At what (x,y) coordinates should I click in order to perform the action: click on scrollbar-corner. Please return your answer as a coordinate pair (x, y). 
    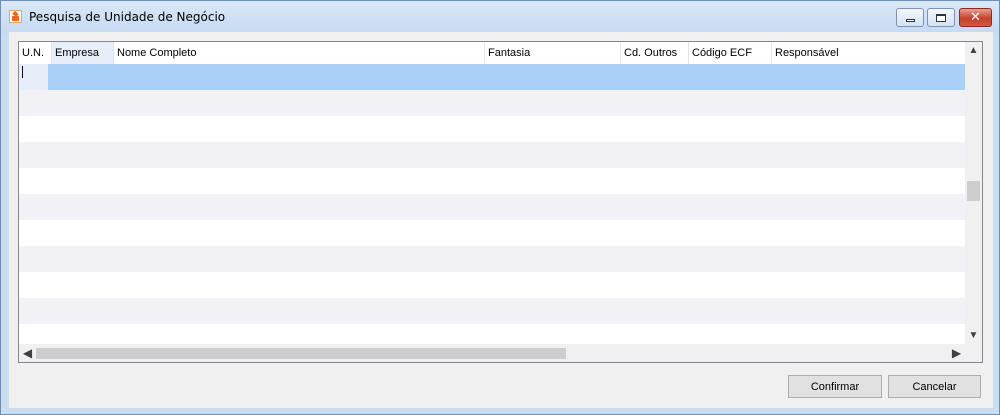
    Looking at the image, I should click on (973, 353).